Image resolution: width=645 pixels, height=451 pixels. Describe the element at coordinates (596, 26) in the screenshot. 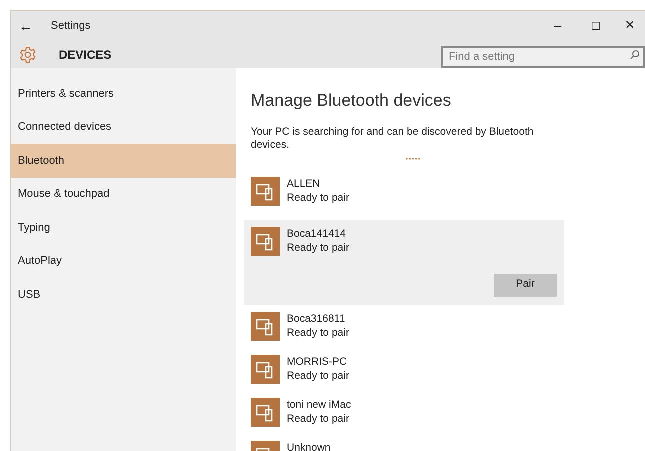

I see `maximize-button: □` at that location.